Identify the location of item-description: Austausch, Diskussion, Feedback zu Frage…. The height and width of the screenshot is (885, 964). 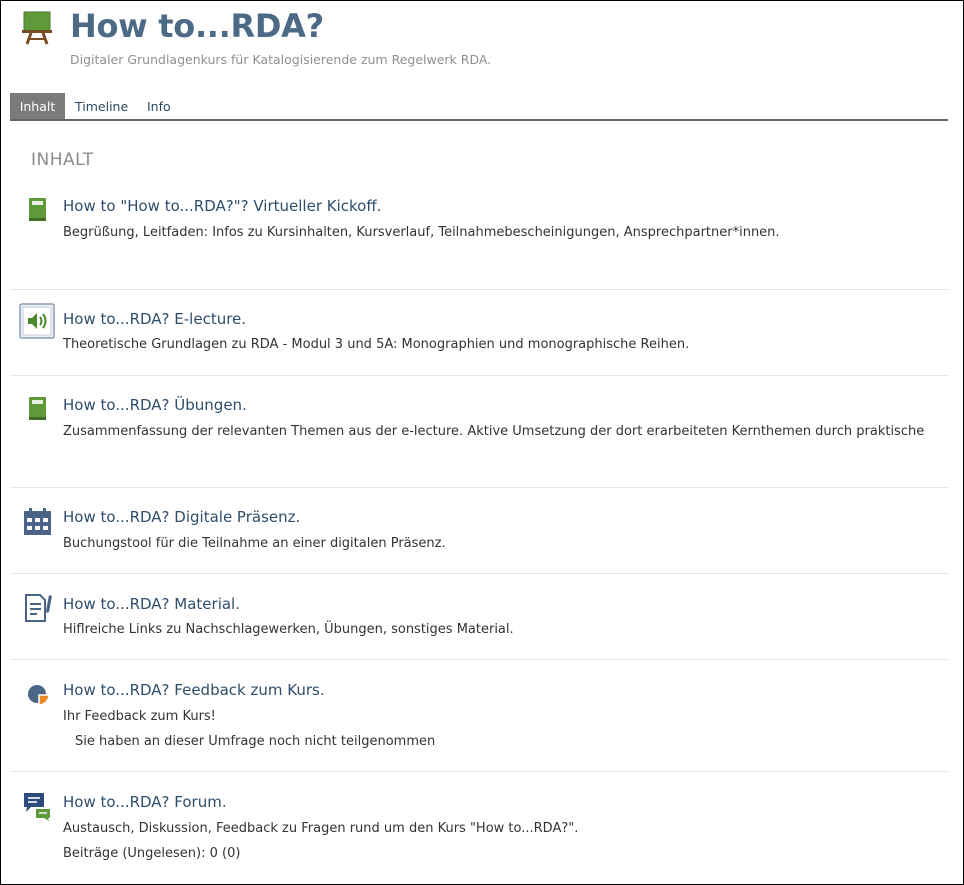
(321, 828).